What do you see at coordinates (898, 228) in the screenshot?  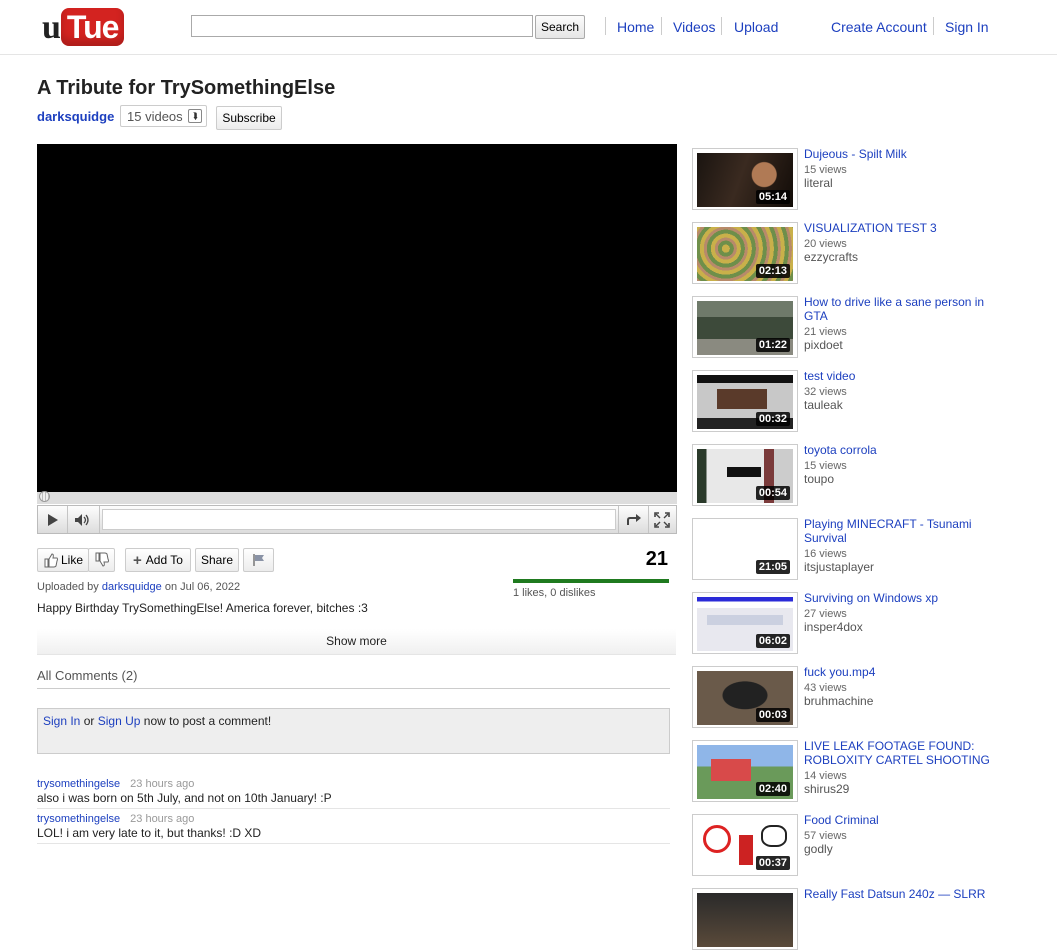 I see `video-title-link: VISUALIZATION TEST 3` at bounding box center [898, 228].